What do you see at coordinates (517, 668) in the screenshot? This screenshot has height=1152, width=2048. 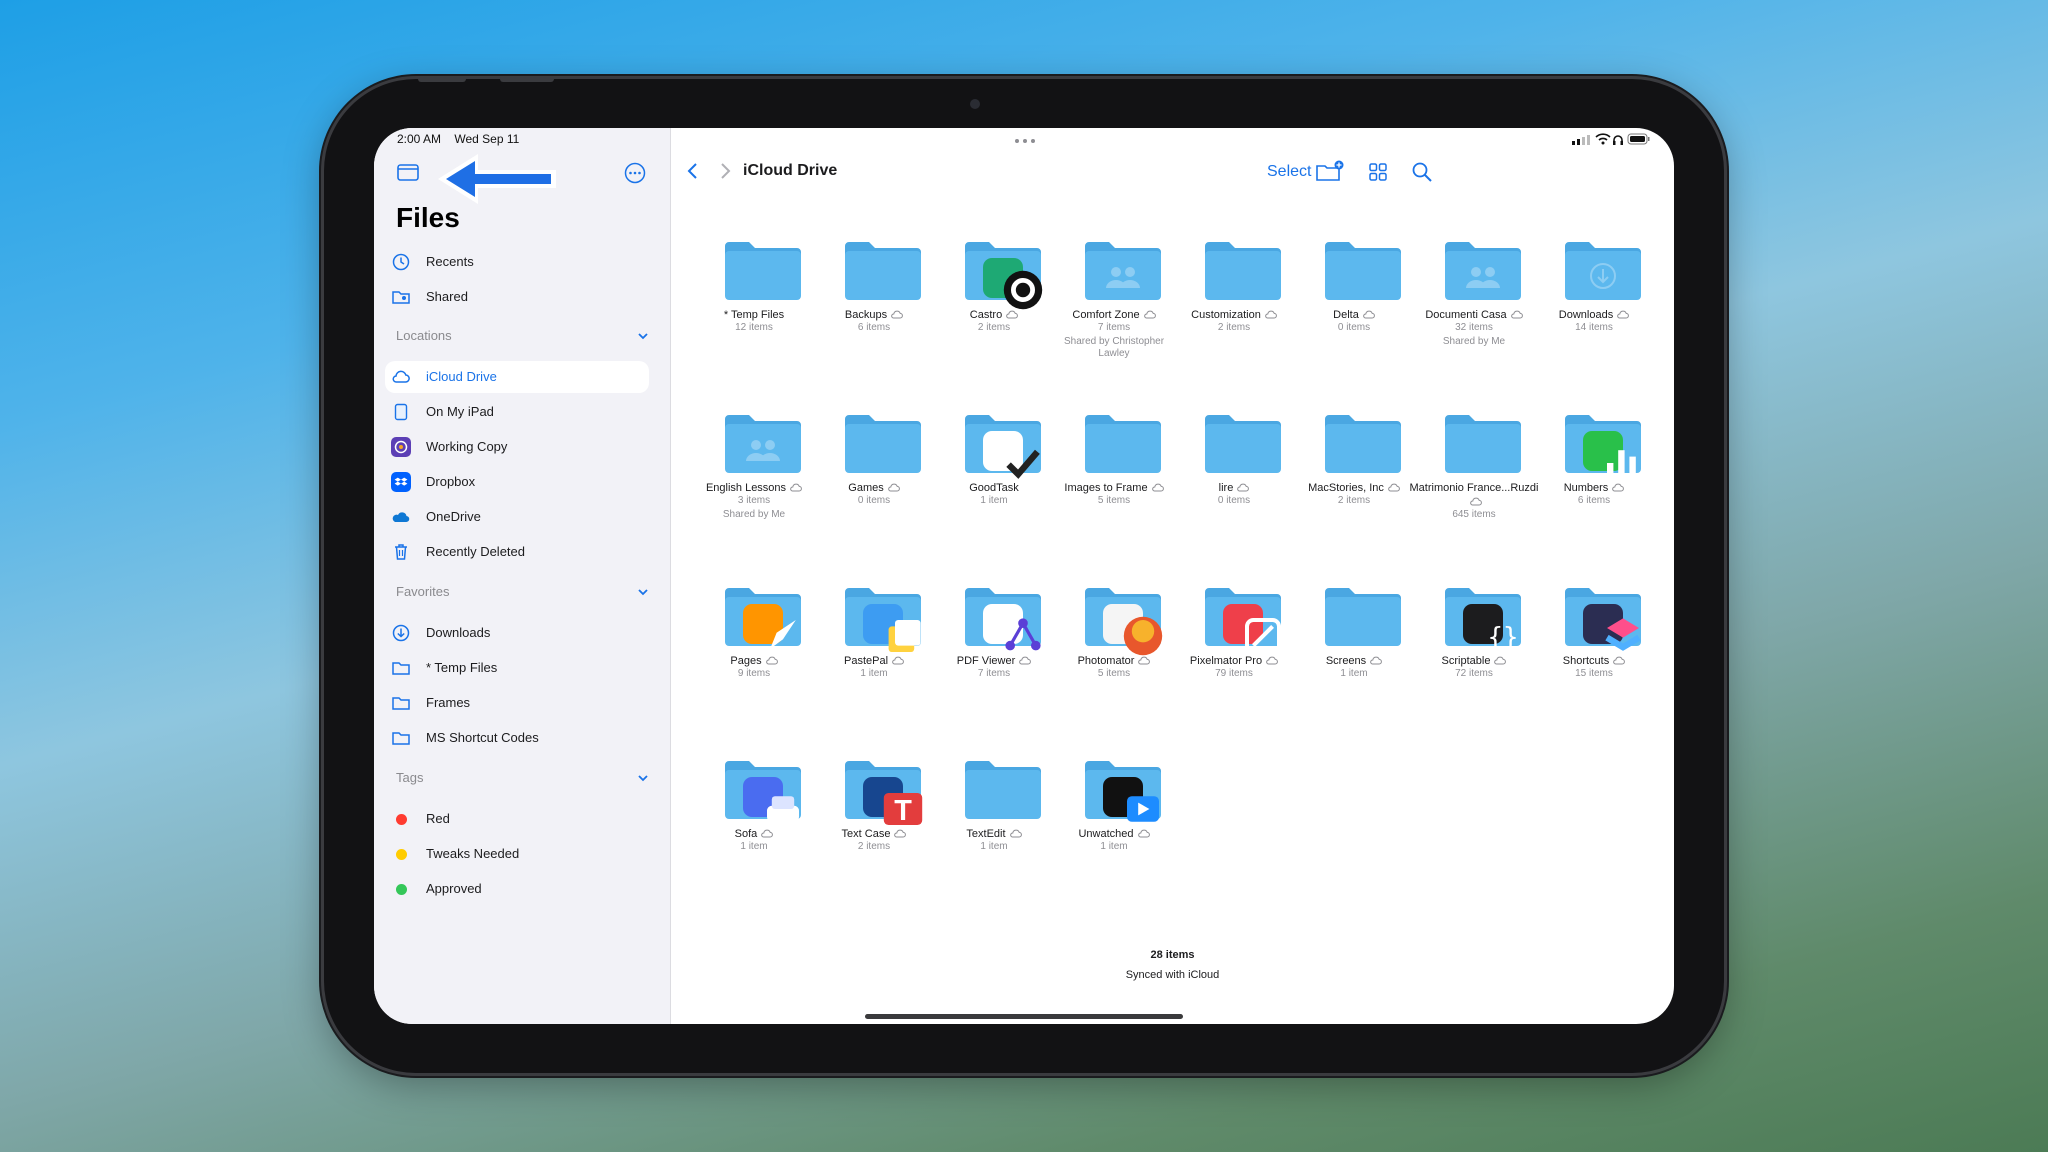 I see `sidebar-item-temp-files: * Temp Files` at bounding box center [517, 668].